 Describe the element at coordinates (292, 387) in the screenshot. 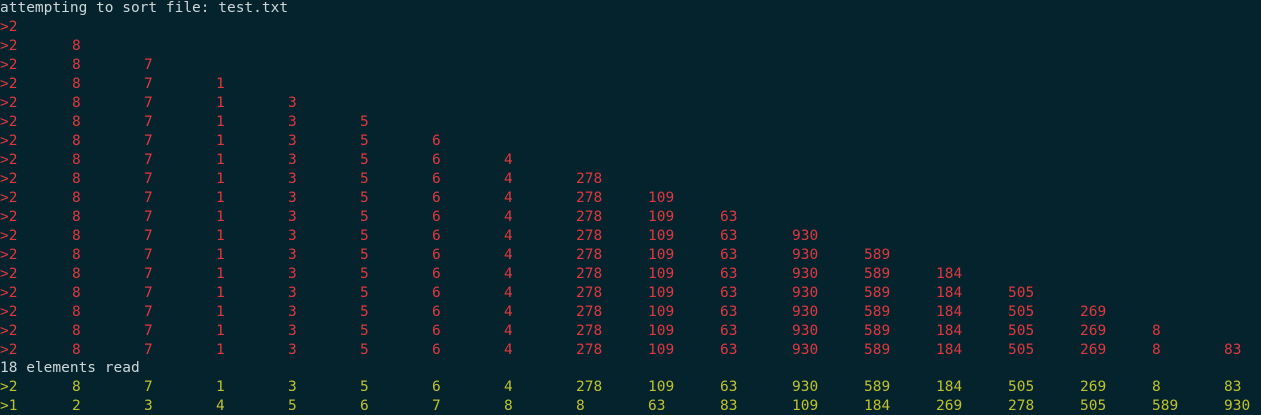

I see `original-value: 3` at that location.